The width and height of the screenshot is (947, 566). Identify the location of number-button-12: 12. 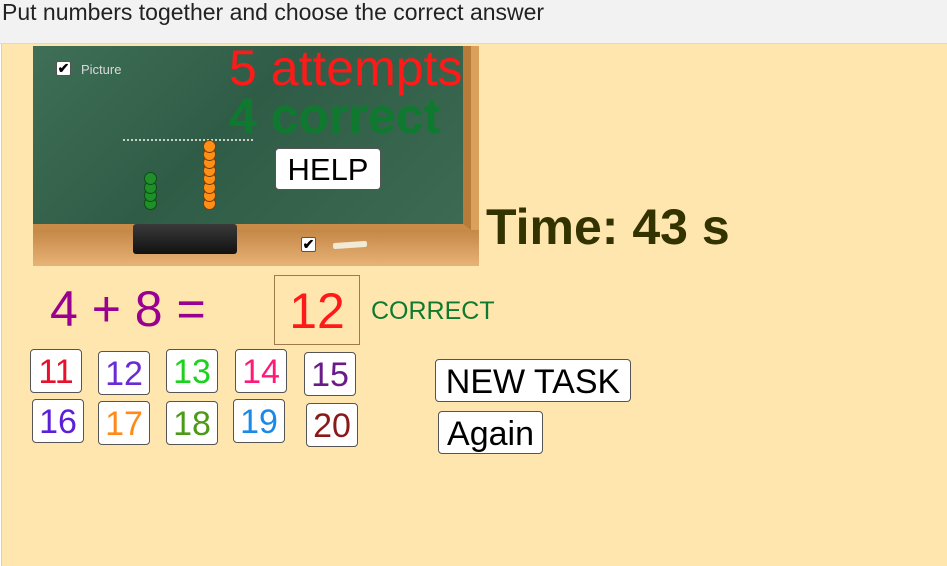
(124, 373).